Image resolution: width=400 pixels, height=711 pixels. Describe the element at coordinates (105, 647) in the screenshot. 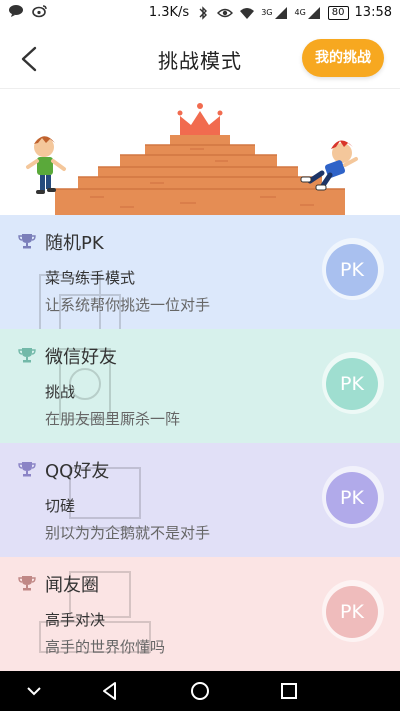

I see `mode-description: 高手的世界你懂吗` at that location.